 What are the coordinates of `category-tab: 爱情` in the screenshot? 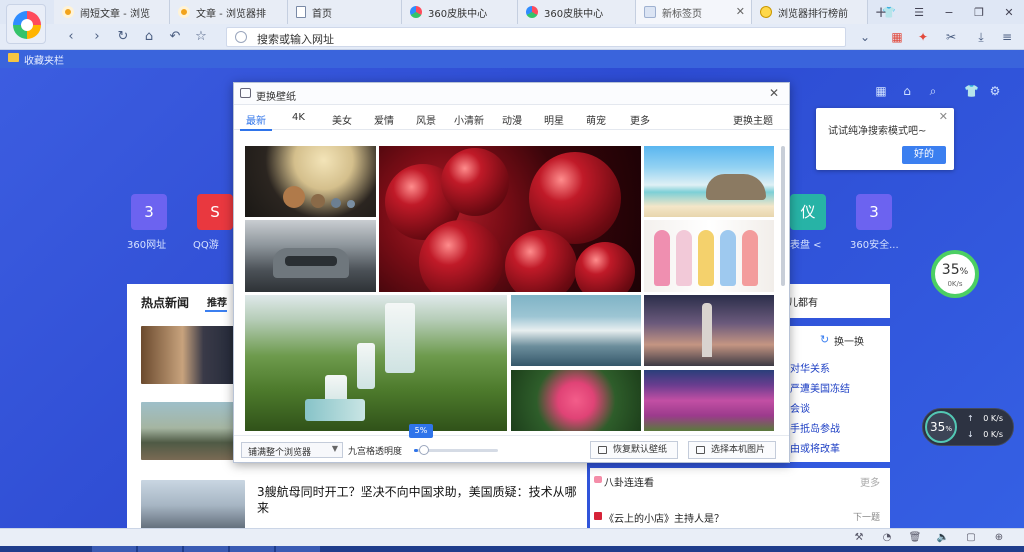 It's located at (384, 119).